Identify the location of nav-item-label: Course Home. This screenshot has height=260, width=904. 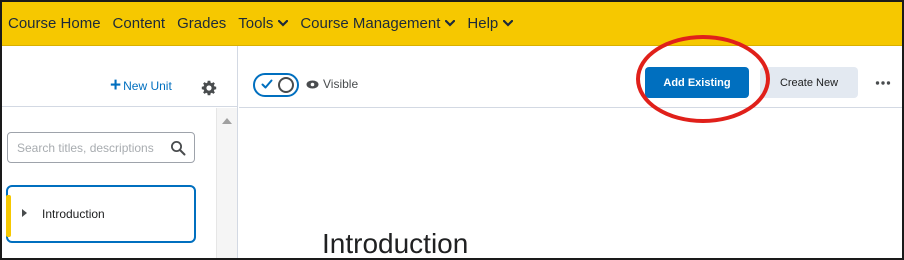
(54, 23).